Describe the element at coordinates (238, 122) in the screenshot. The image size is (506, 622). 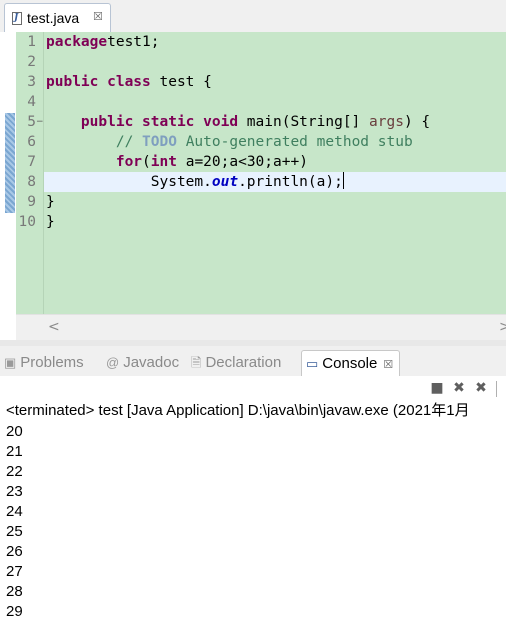
I see `code-line: public static void main(String[] args) {` at that location.